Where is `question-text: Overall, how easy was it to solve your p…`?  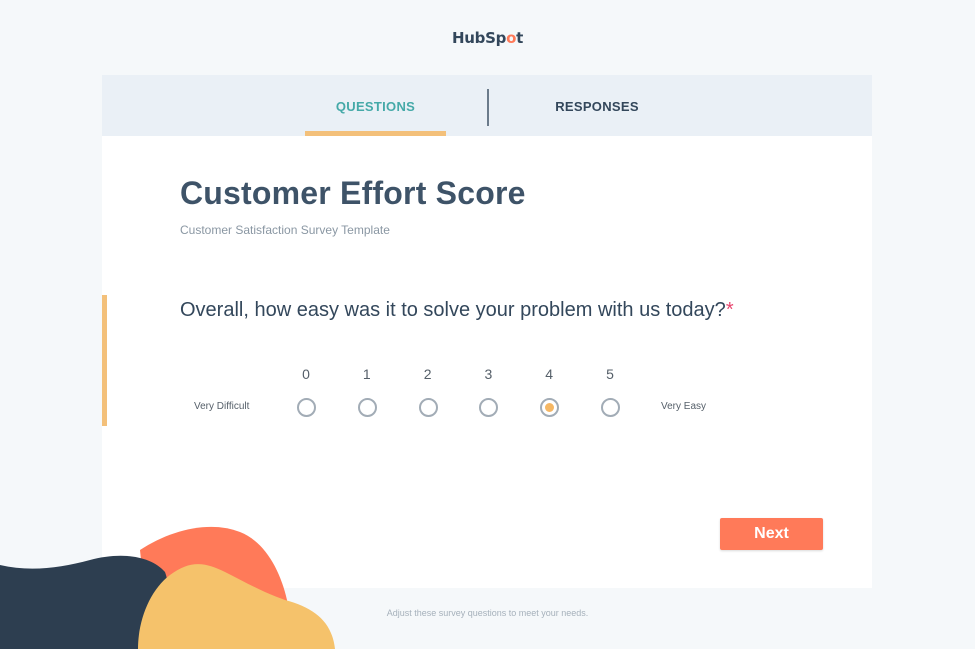 question-text: Overall, how easy was it to solve your p… is located at coordinates (457, 310).